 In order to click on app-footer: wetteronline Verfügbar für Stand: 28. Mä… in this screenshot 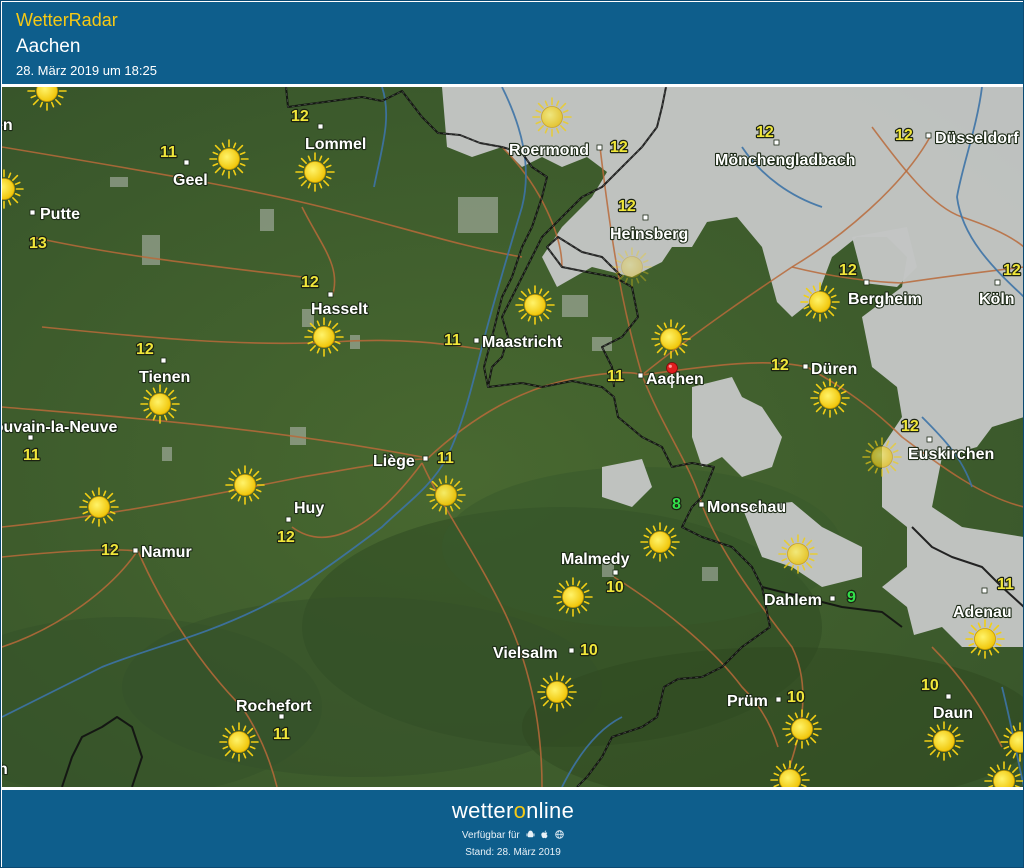, I will do `click(512, 828)`.